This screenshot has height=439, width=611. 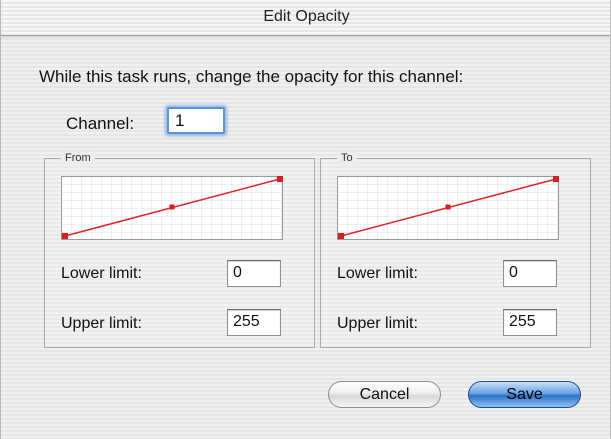 What do you see at coordinates (65, 236) in the screenshot?
I see `from-curve-start-handle` at bounding box center [65, 236].